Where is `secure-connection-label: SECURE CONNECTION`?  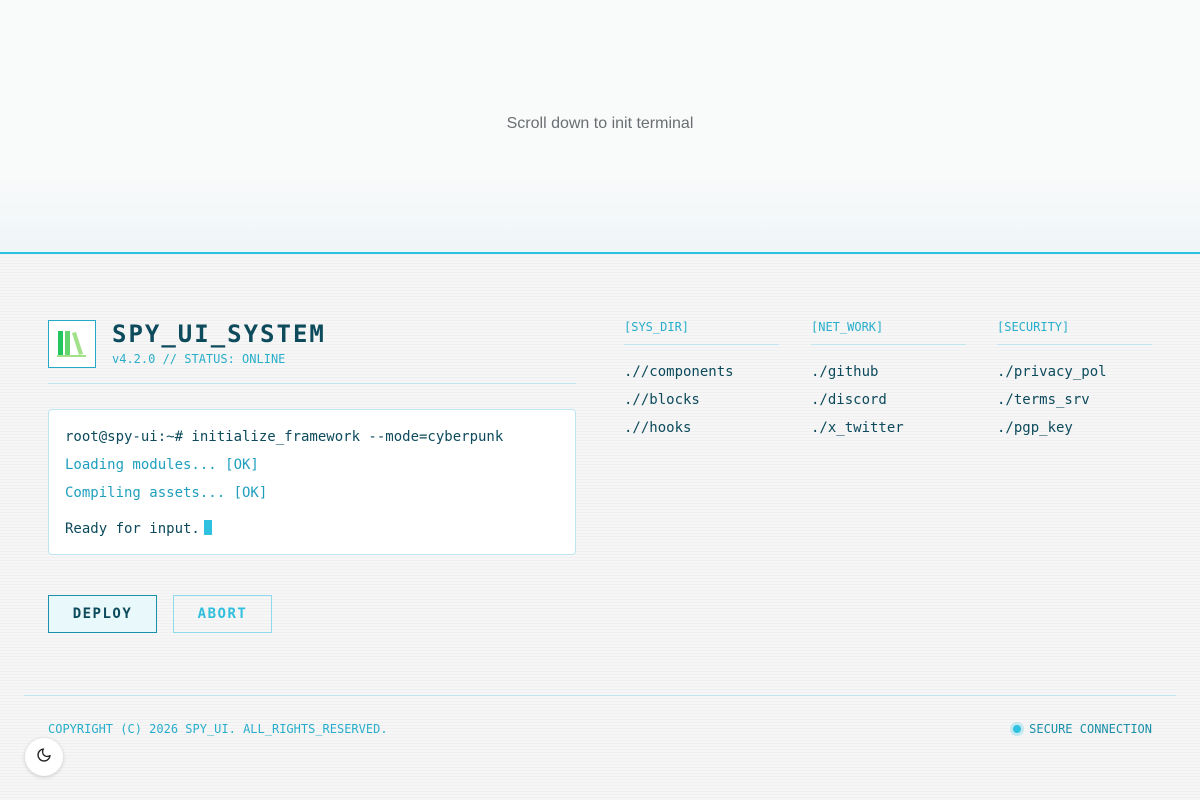 secure-connection-label: SECURE CONNECTION is located at coordinates (1090, 729).